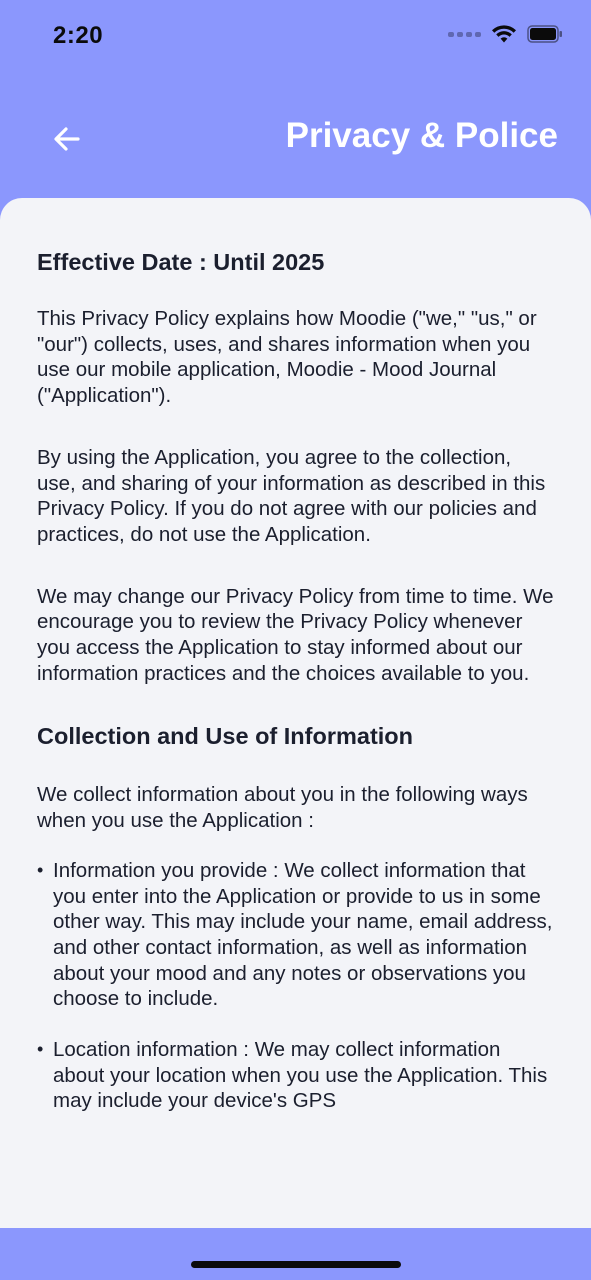 This screenshot has width=591, height=1280. I want to click on battery-icon, so click(544, 34).